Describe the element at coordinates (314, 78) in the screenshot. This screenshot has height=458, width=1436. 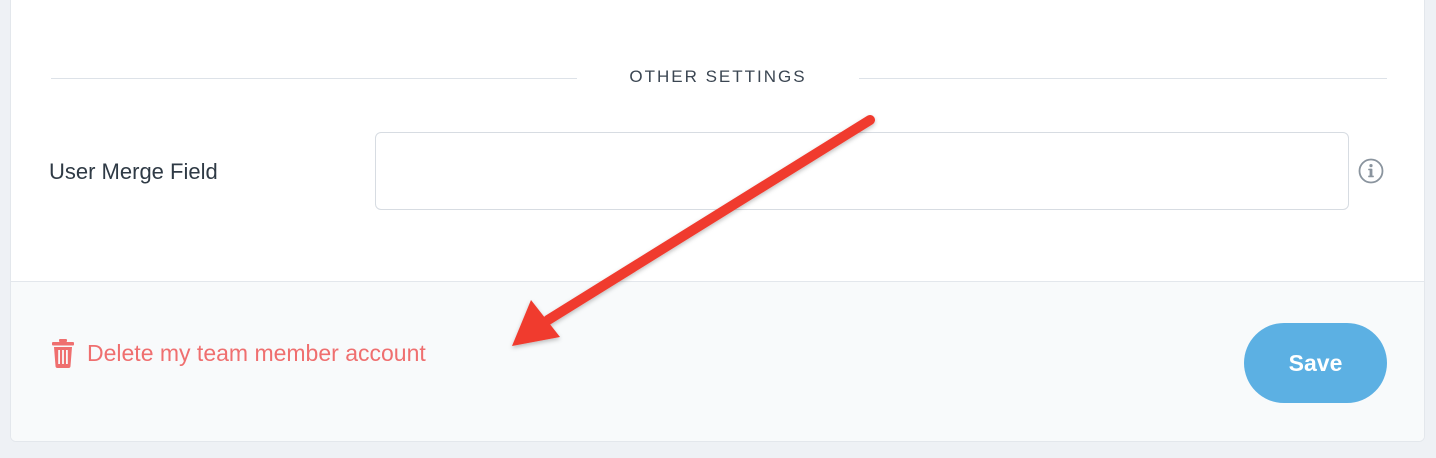
I see `section-divider-left` at that location.